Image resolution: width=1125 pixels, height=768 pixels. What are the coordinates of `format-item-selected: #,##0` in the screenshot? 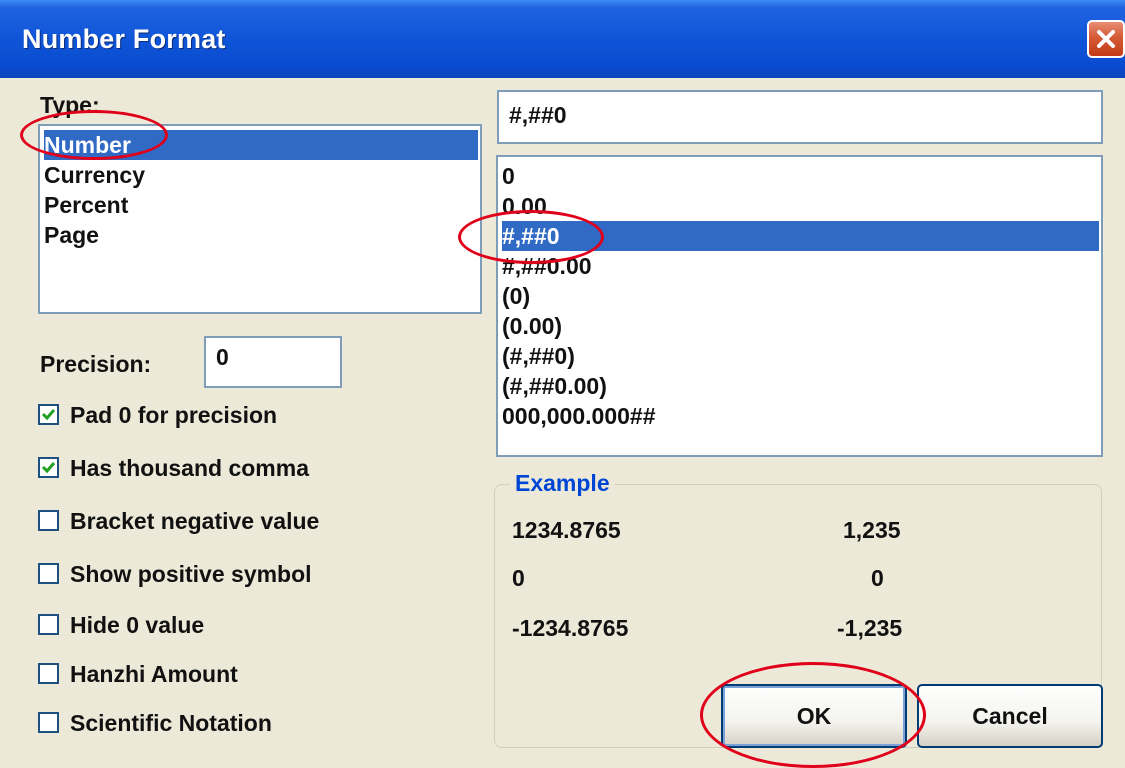 It's located at (800, 236).